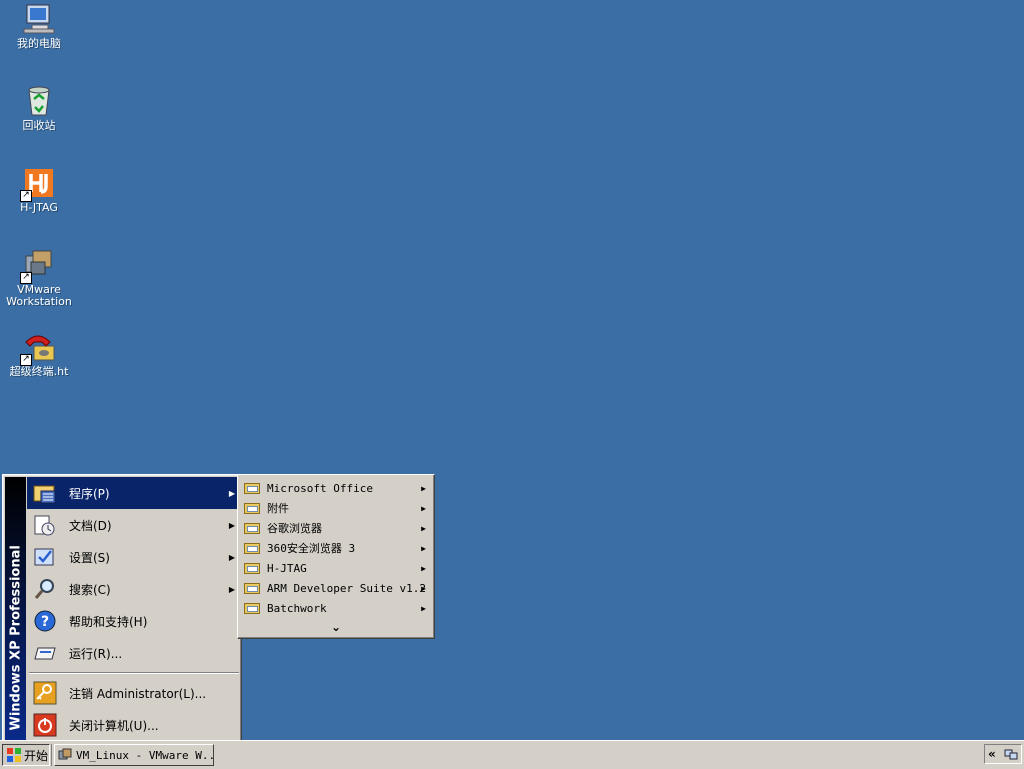 The image size is (1024, 769). I want to click on submenu-item-label: ARM Developer Suite v1.2, so click(346, 588).